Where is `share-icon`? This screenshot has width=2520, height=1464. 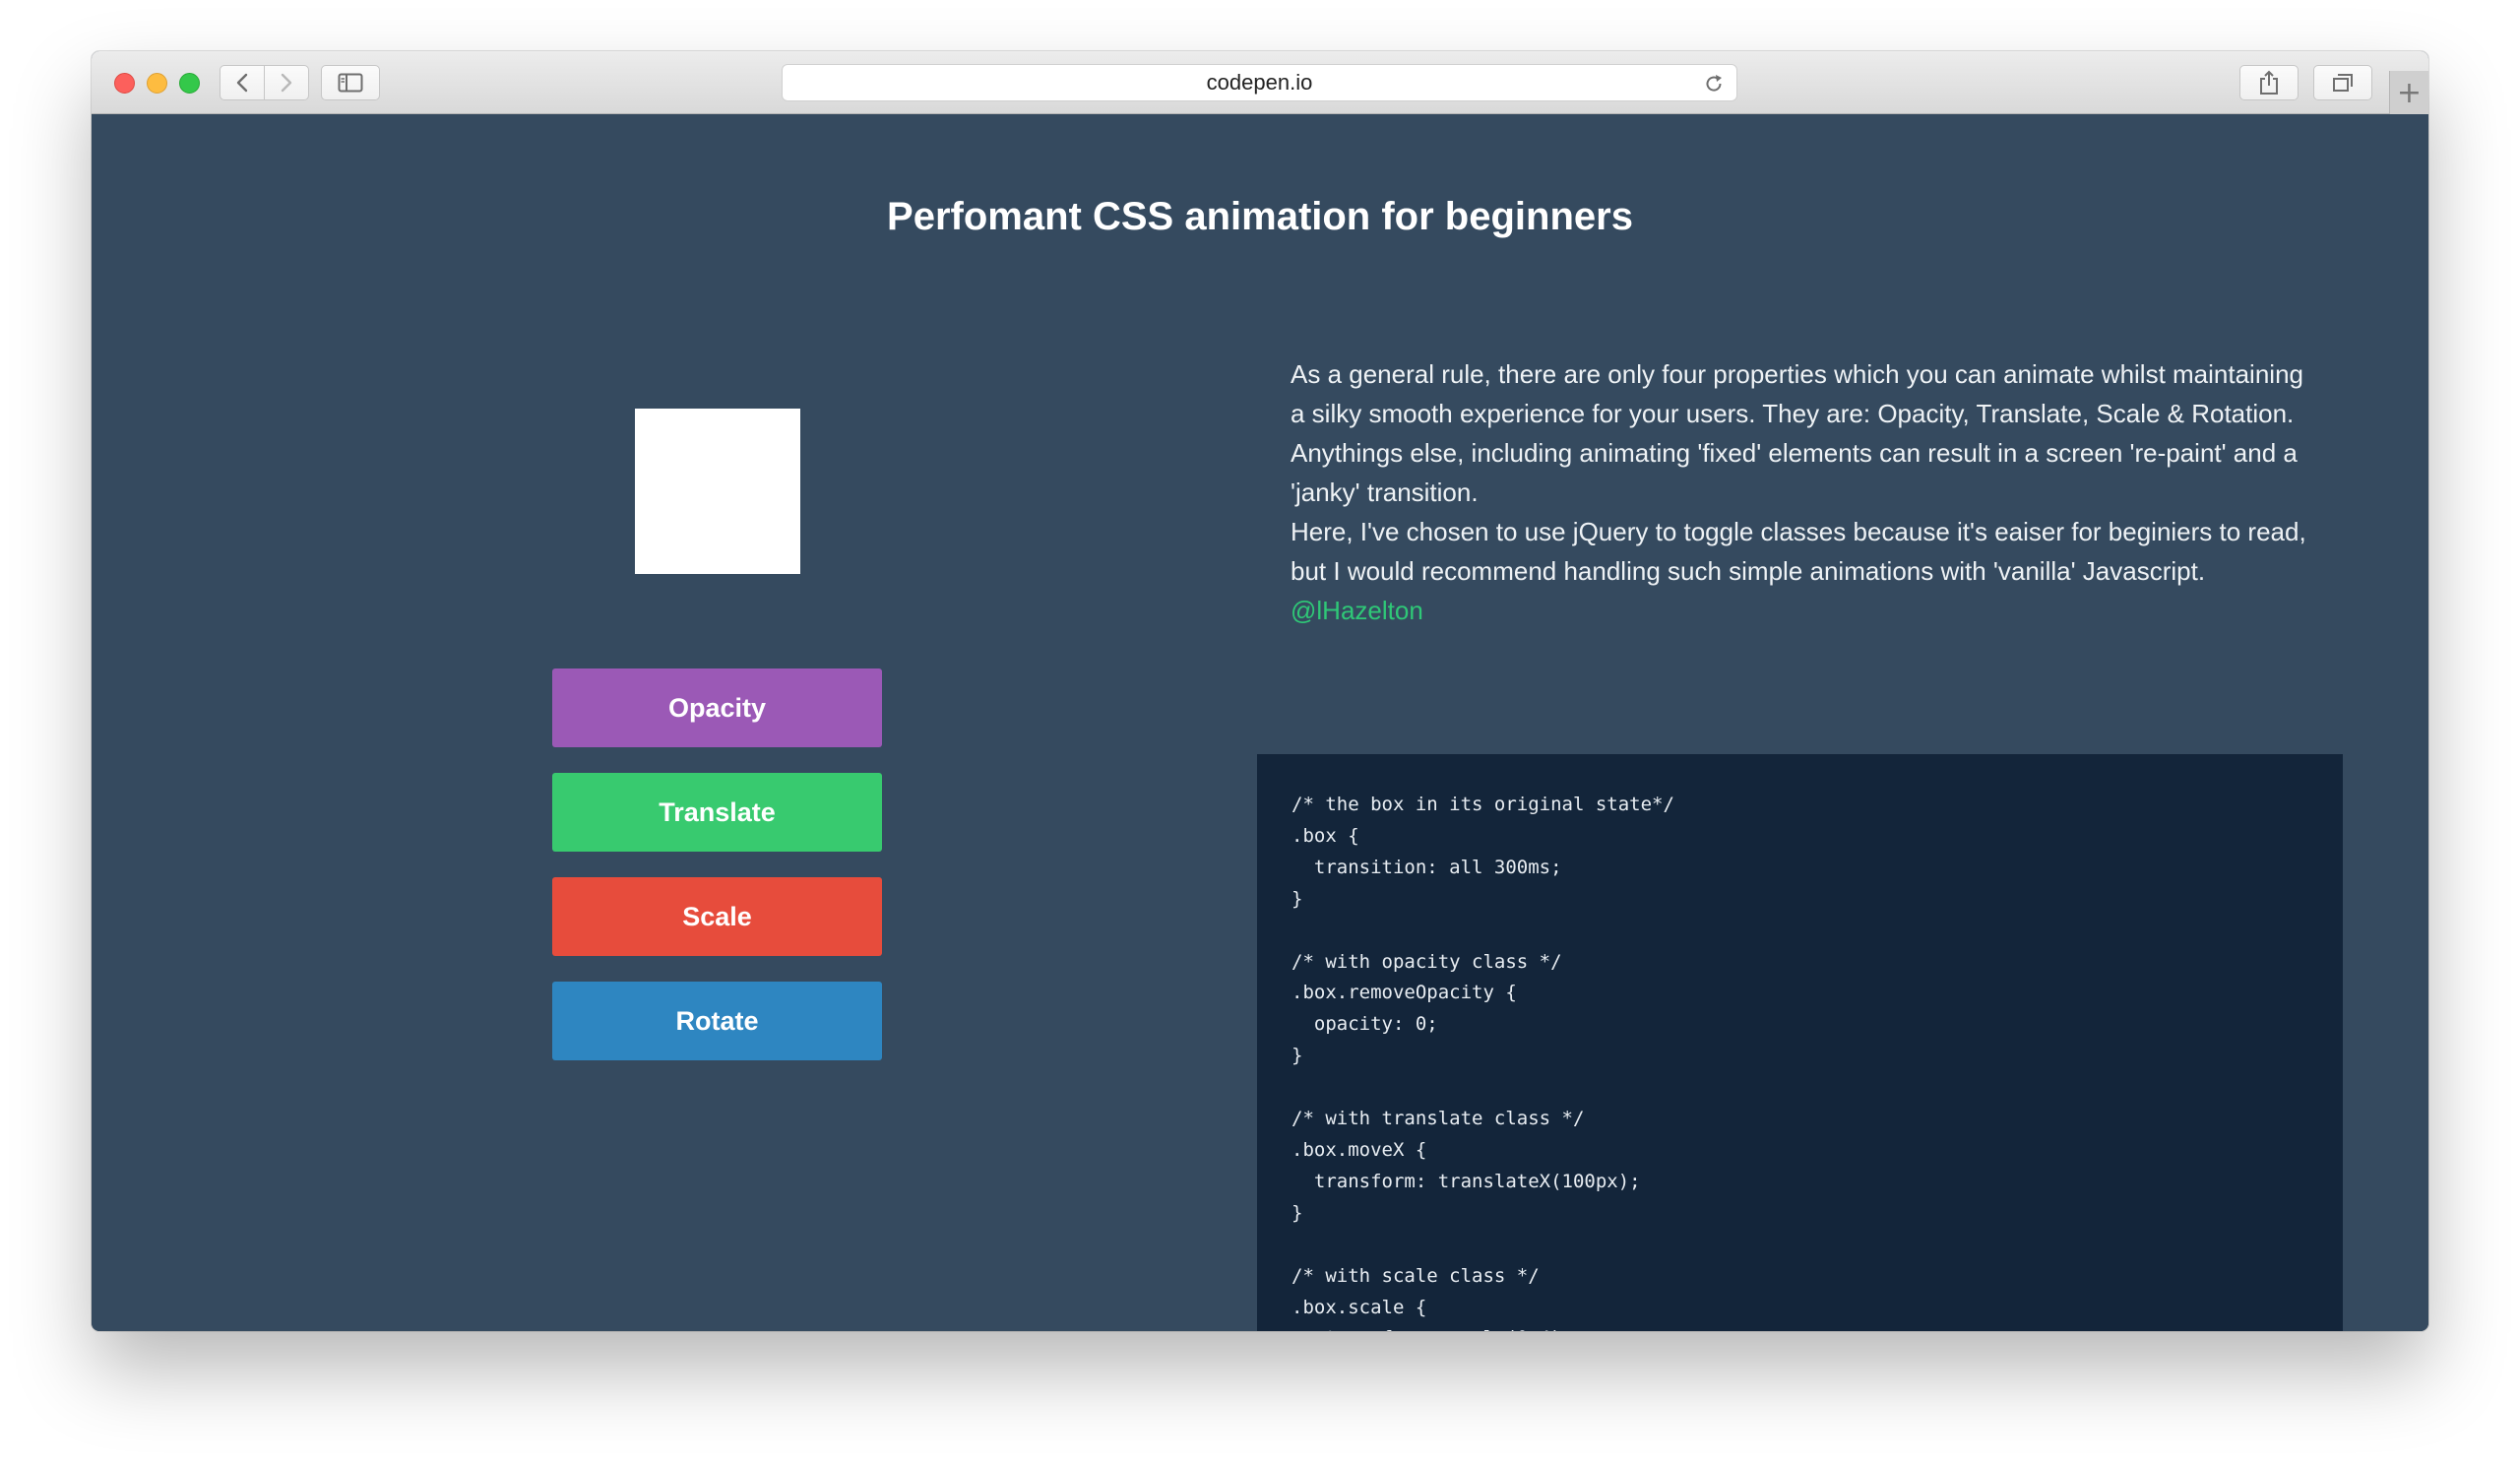 share-icon is located at coordinates (2269, 83).